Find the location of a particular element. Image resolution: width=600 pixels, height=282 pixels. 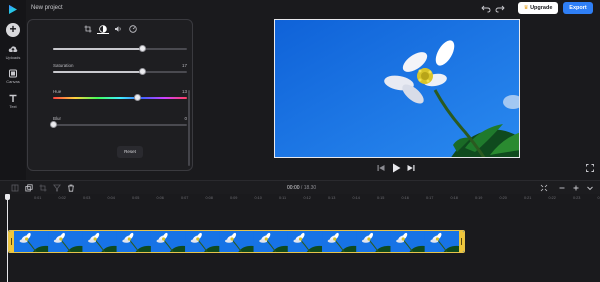

zoom-out-icon is located at coordinates (562, 188).